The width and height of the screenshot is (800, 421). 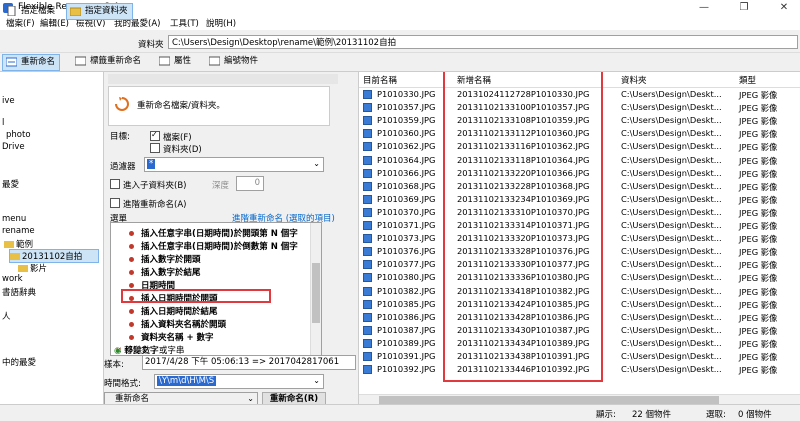 I want to click on option-item: 插入任意字串(日期時間)於倒數第 N 個字, so click(x=219, y=246).